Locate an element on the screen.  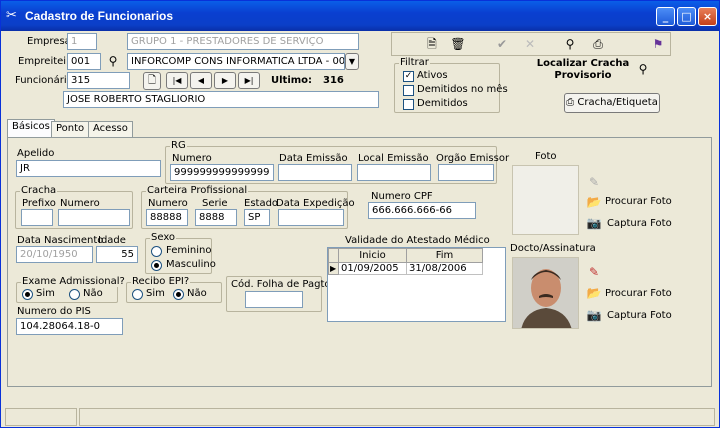
recibo-sim-radio is located at coordinates (137, 294).